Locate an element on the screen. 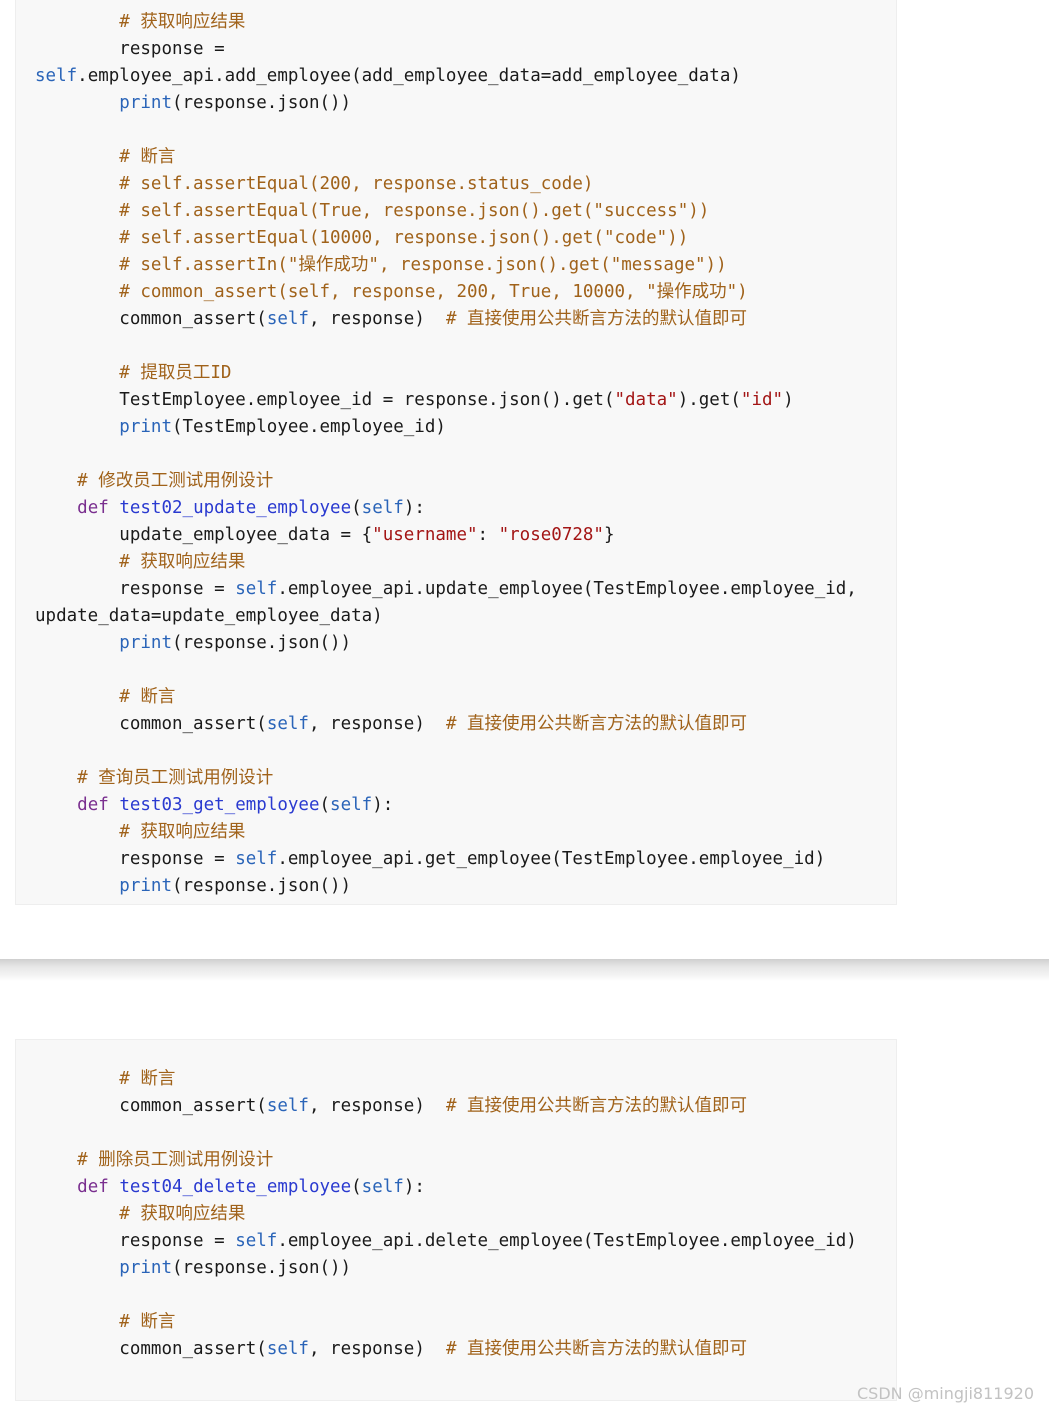 The height and width of the screenshot is (1415, 1049). code-token: "rose0728" is located at coordinates (551, 535).